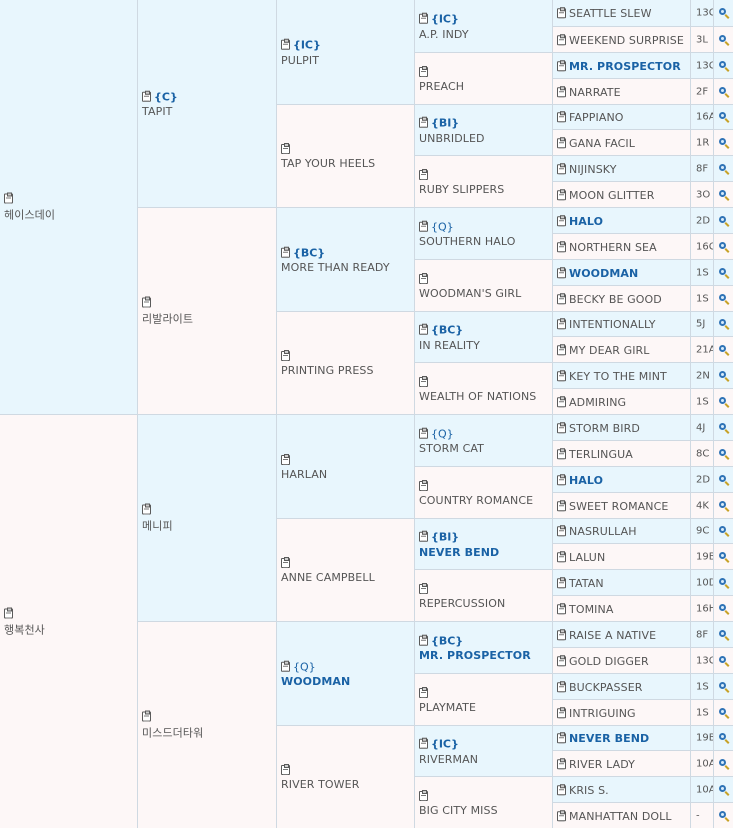 The height and width of the screenshot is (828, 733). What do you see at coordinates (483, 285) in the screenshot?
I see `pedigree-cell-gen3: WOODMAN'S GIRL` at bounding box center [483, 285].